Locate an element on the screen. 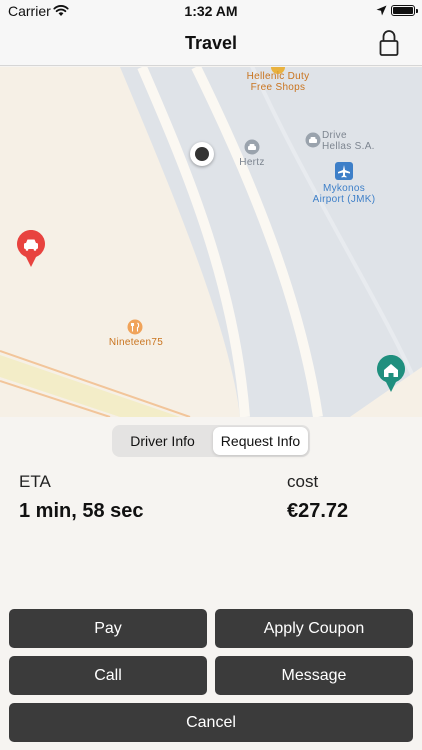  page-title: Travel is located at coordinates (211, 43).